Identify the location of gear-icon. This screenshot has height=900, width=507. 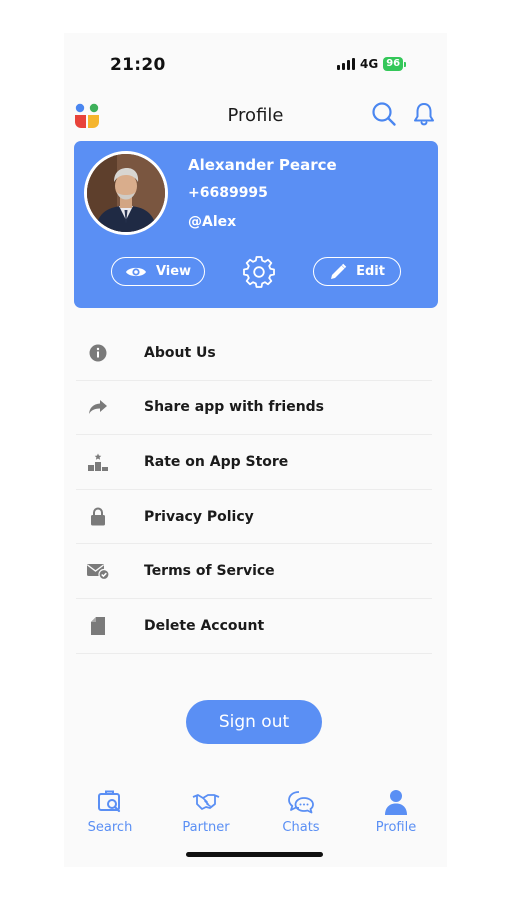
(259, 272).